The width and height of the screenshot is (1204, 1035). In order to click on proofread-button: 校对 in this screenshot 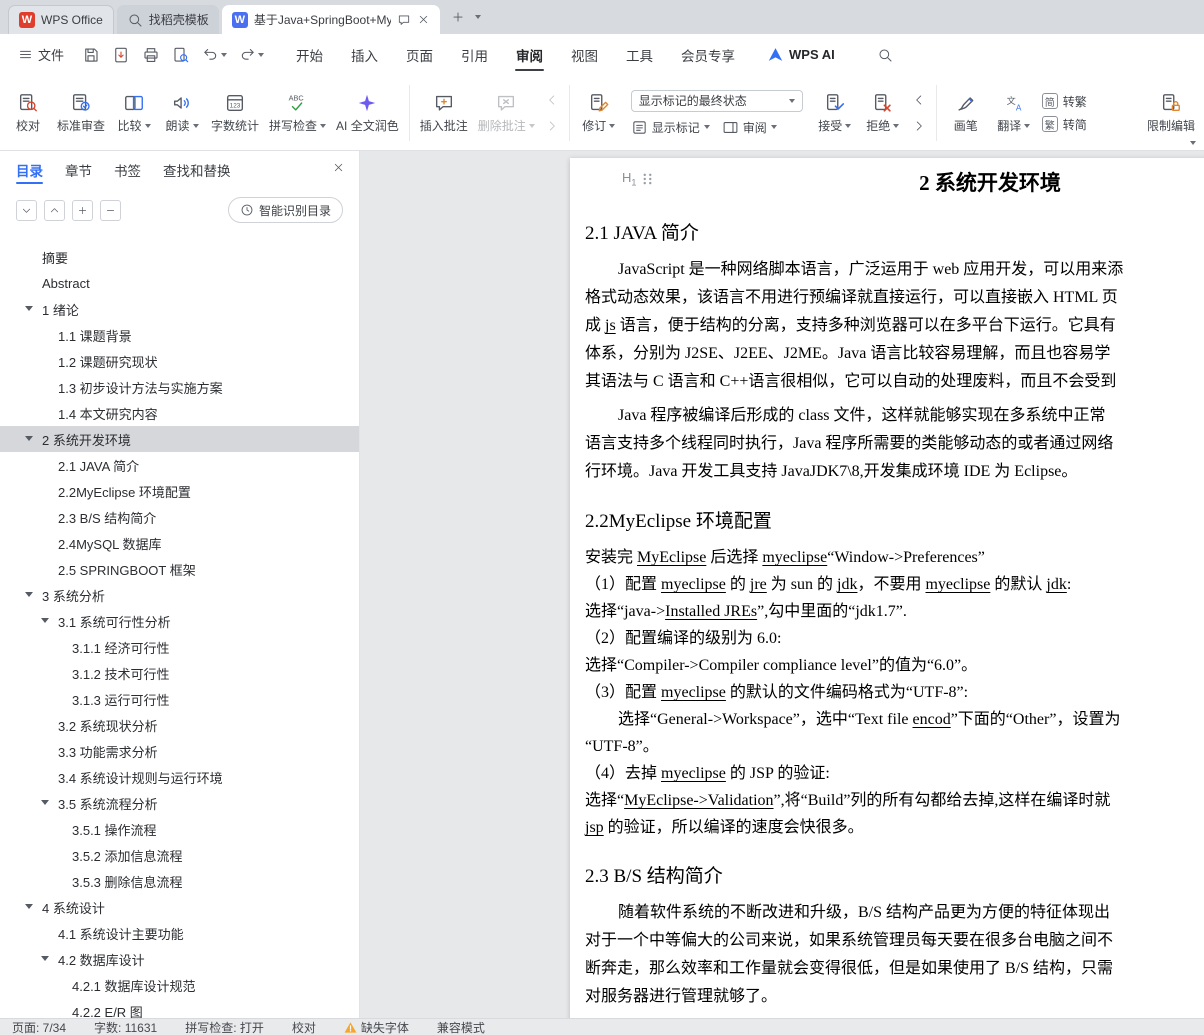, I will do `click(28, 113)`.